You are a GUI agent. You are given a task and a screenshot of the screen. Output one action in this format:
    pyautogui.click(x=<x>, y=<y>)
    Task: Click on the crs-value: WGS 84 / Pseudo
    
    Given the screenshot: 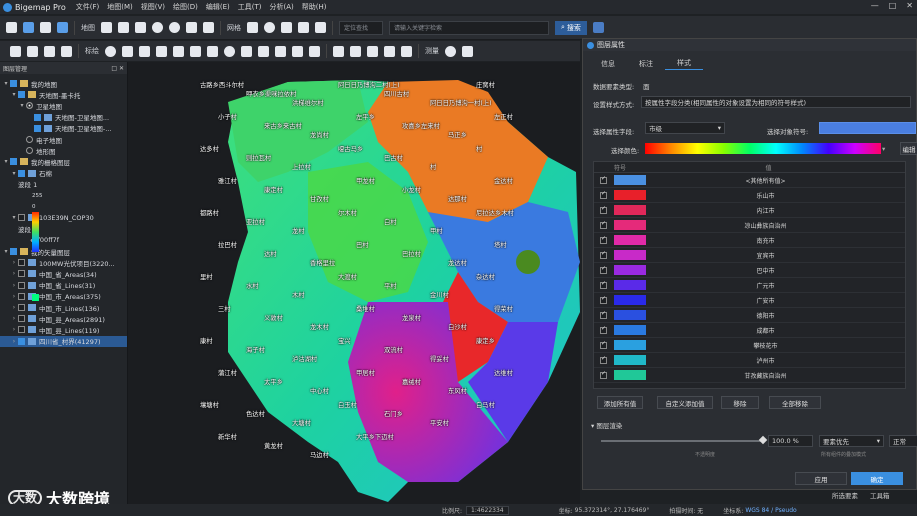 What is the action you would take?
    pyautogui.click(x=770, y=510)
    